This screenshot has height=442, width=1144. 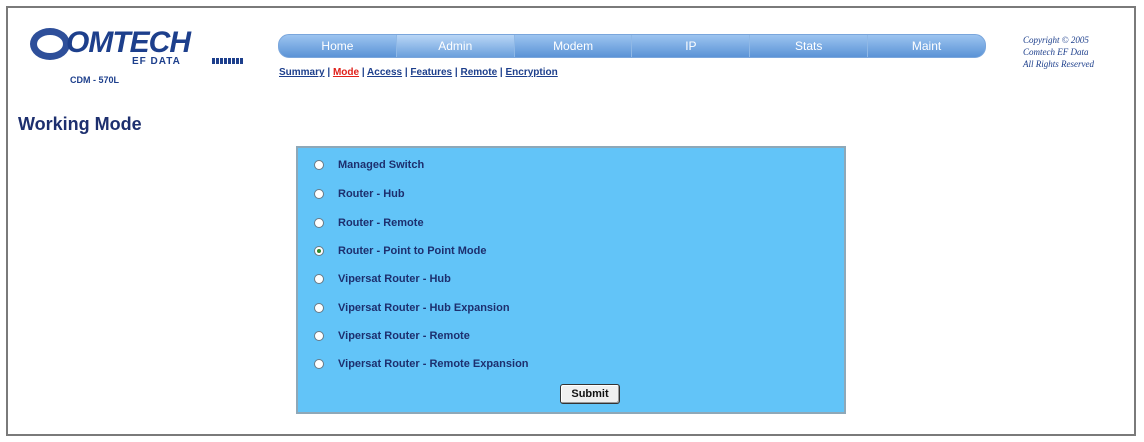 I want to click on subnav-mode: Mode, so click(x=346, y=72).